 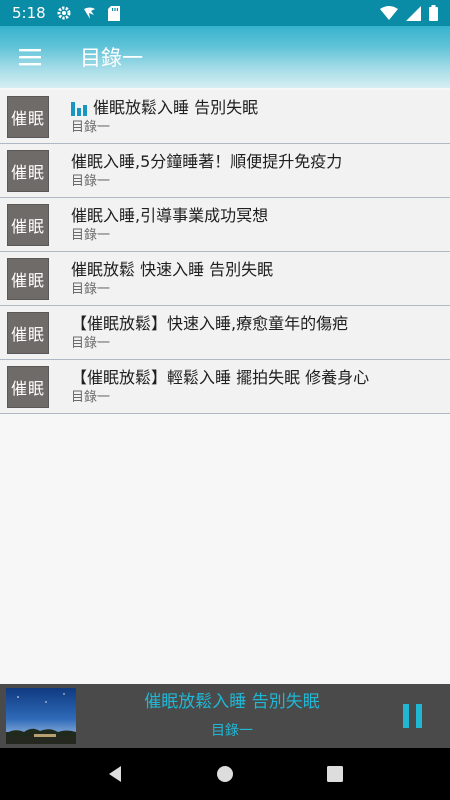 I want to click on player-subtitle: 目錄一, so click(x=232, y=731).